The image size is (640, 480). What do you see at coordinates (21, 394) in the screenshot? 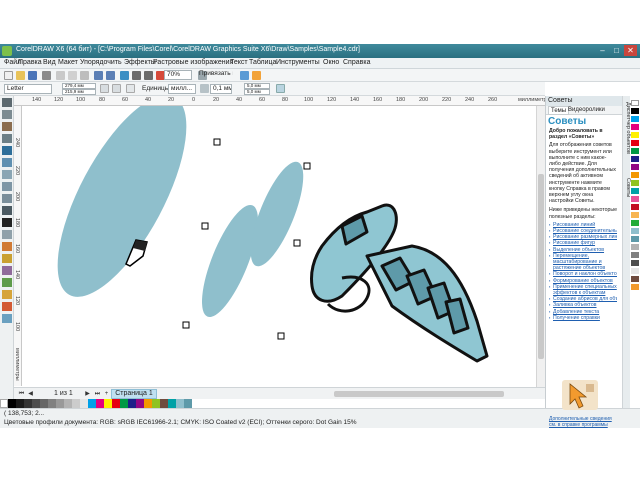
I see `first-page-icon: ⏮` at bounding box center [21, 394].